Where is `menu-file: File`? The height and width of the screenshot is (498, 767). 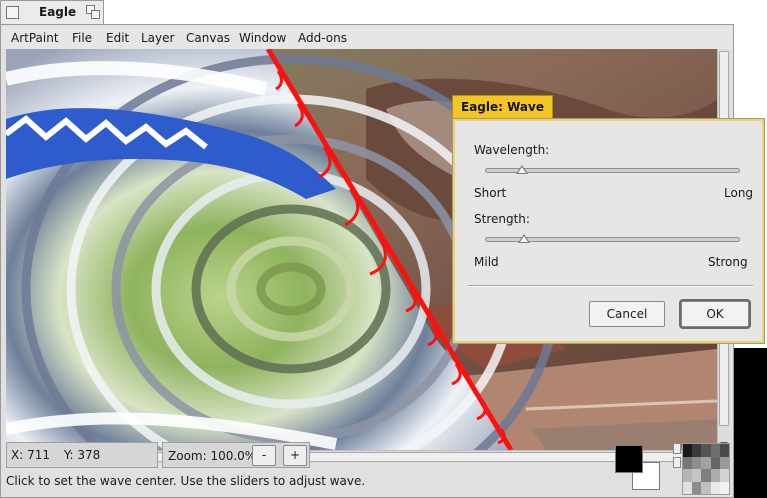
menu-file: File is located at coordinates (82, 38).